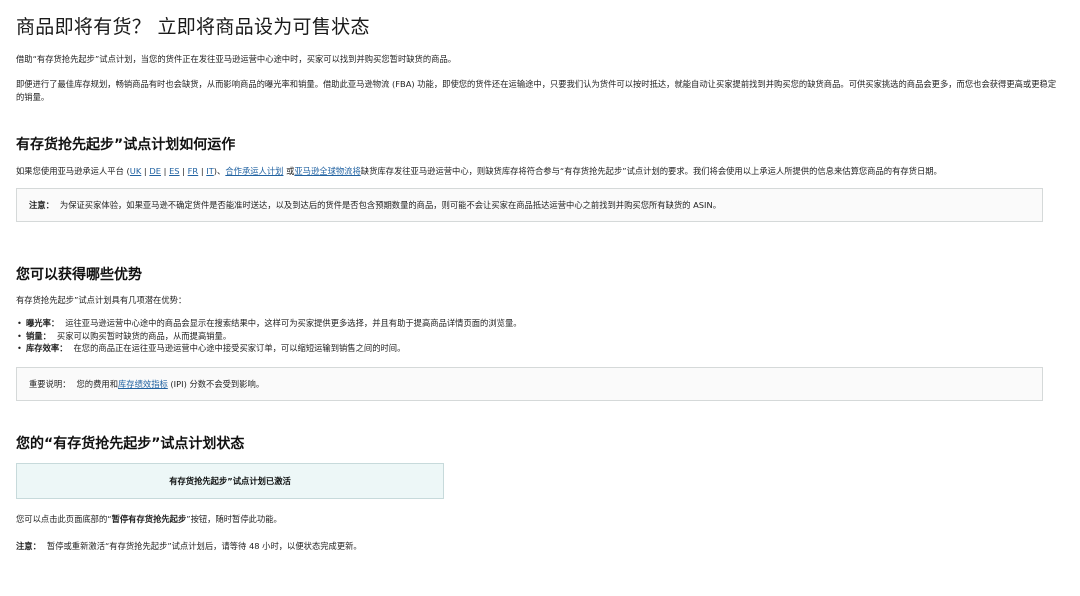 This screenshot has width=1080, height=596. What do you see at coordinates (43, 323) in the screenshot?
I see `benefit-label: 曝光率：` at bounding box center [43, 323].